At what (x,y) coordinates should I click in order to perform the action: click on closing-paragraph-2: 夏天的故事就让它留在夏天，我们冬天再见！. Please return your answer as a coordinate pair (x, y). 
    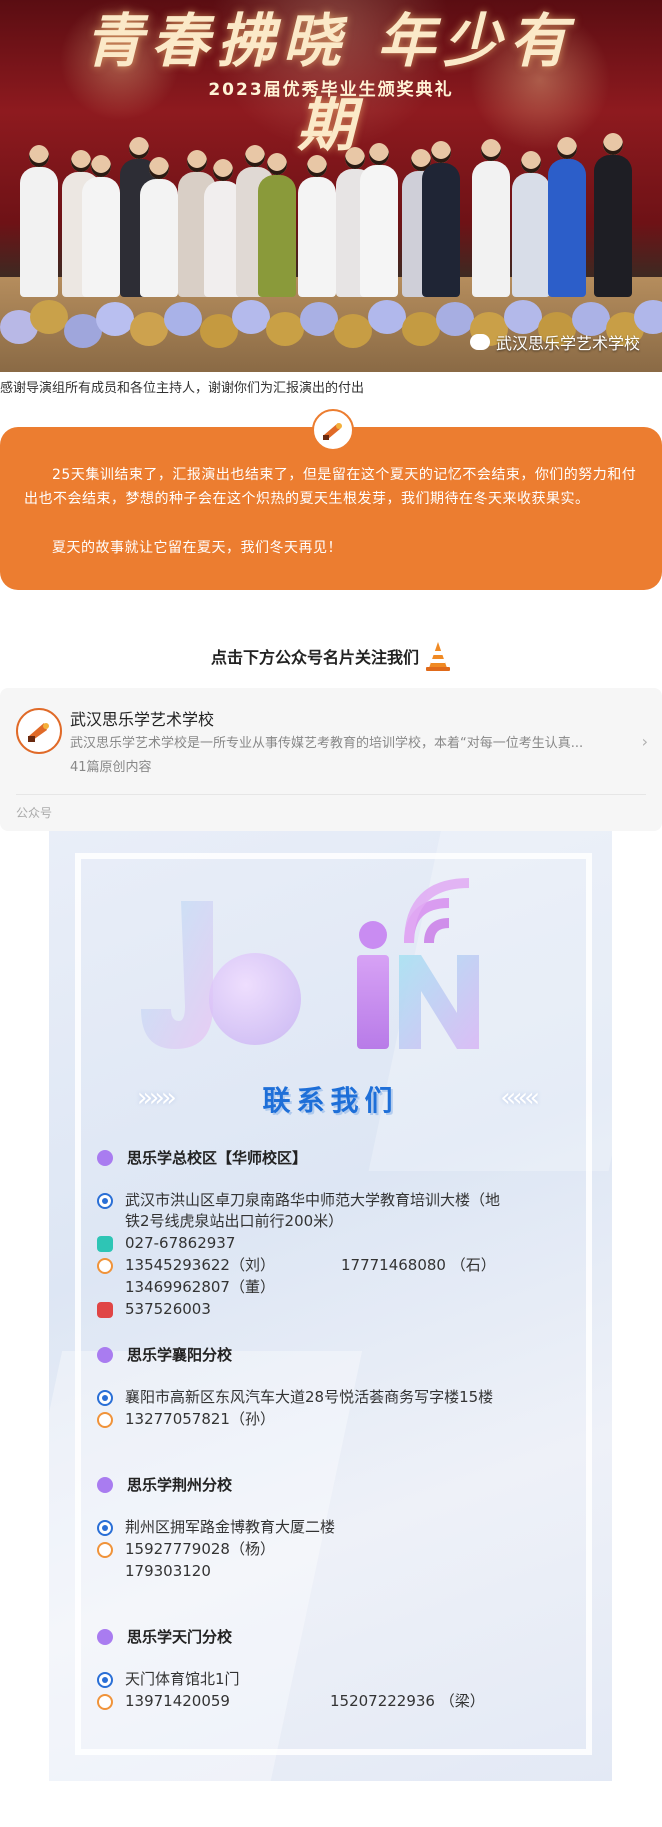
    Looking at the image, I should click on (197, 548).